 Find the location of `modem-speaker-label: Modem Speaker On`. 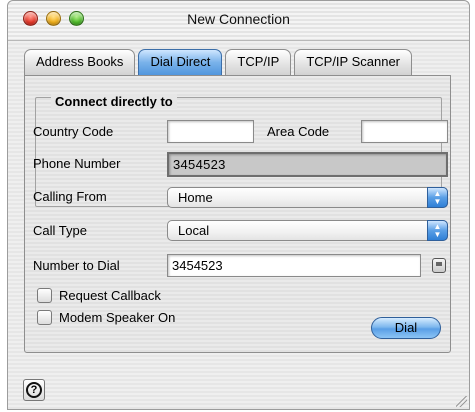

modem-speaker-label: Modem Speaker On is located at coordinates (117, 317).